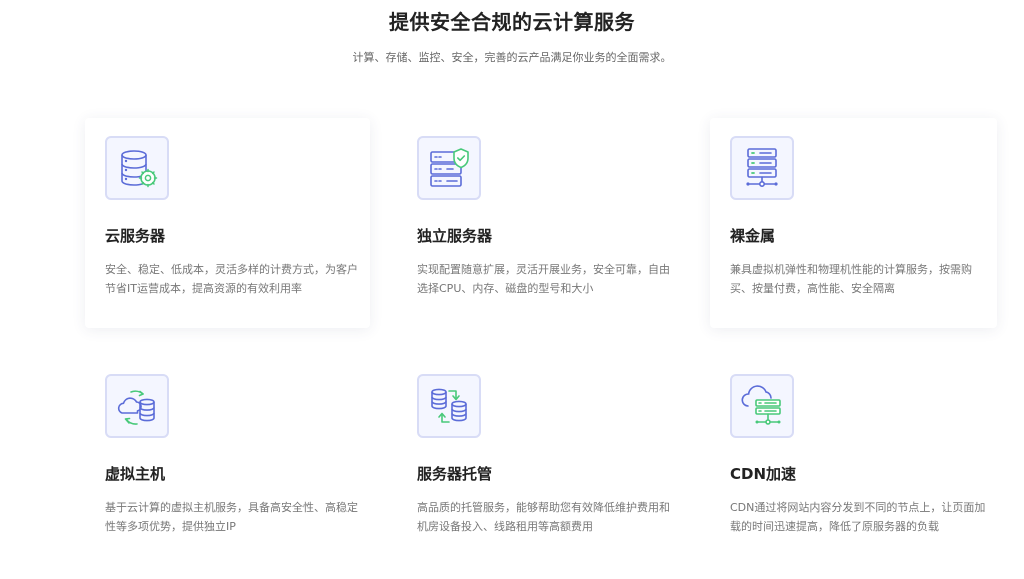  Describe the element at coordinates (135, 474) in the screenshot. I see `card-title: 虚拟主机` at that location.